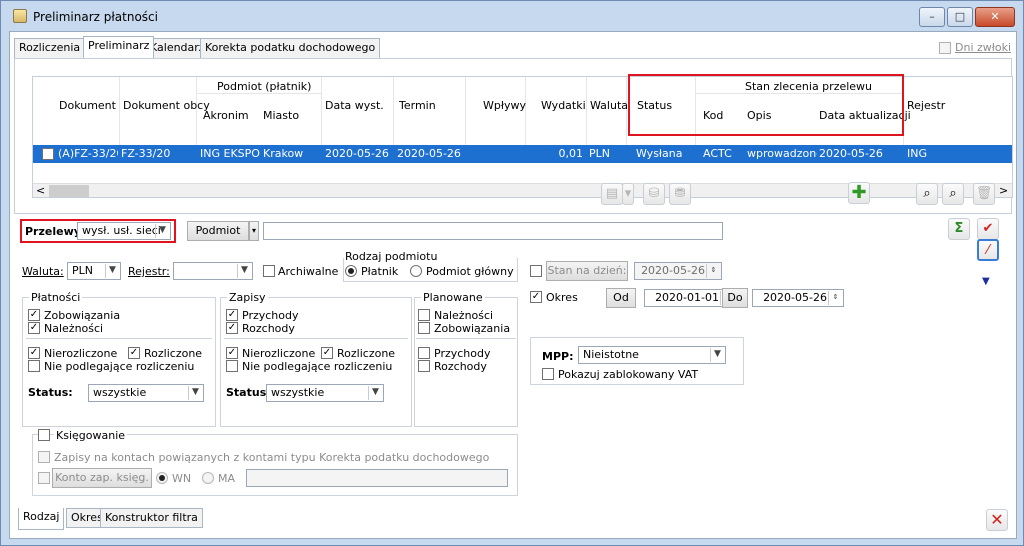 Image resolution: width=1024 pixels, height=546 pixels. Describe the element at coordinates (1003, 190) in the screenshot. I see `scroll-right-icon: >` at that location.